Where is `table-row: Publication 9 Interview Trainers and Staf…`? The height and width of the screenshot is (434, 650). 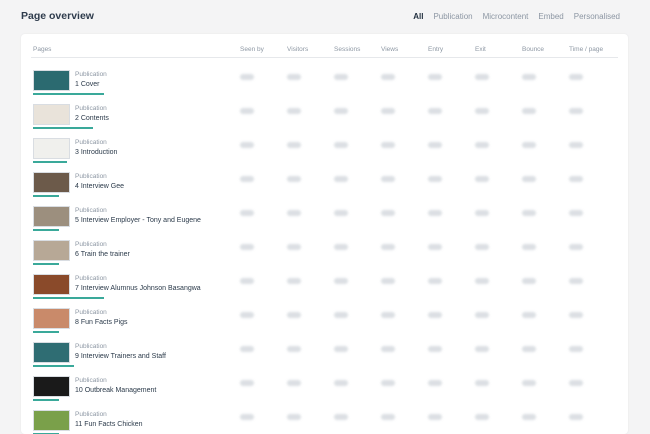 table-row: Publication 9 Interview Trainers and Staf… is located at coordinates (324, 357).